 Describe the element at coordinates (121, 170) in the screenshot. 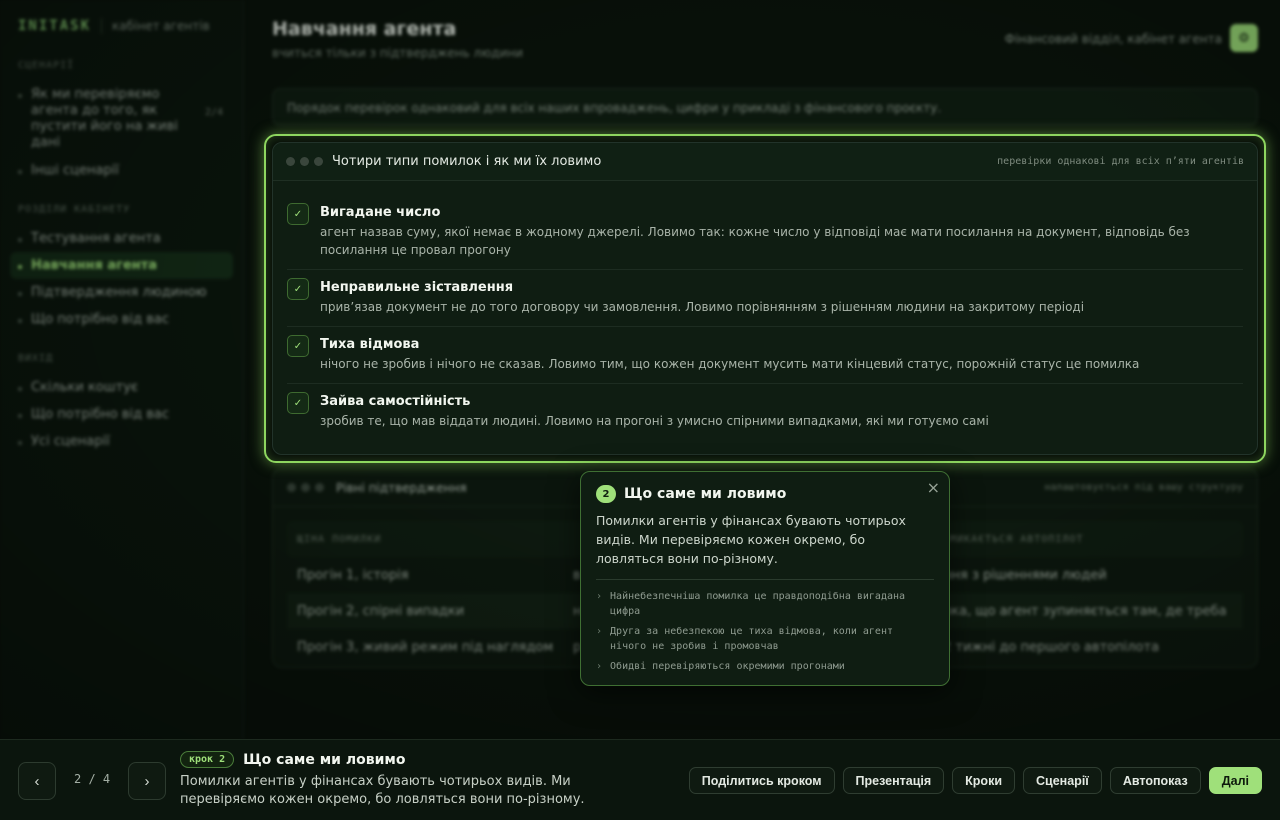

I see `sidebar-item-other-scenarios: Інші сценарії` at that location.